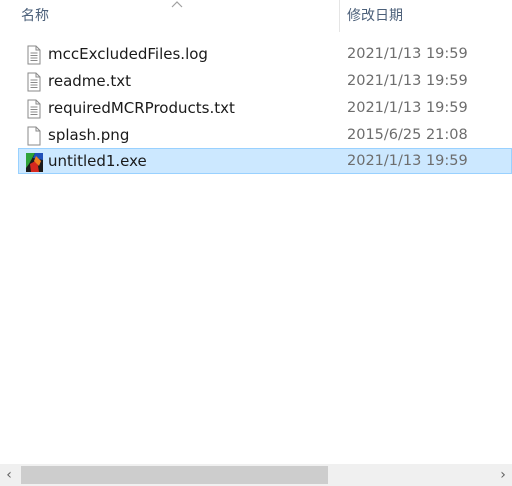 Image resolution: width=512 pixels, height=486 pixels. I want to click on file-row-requiredmcrproducts: requiredMCRProducts.txt 2021/1/13 19:59, so click(265, 108).